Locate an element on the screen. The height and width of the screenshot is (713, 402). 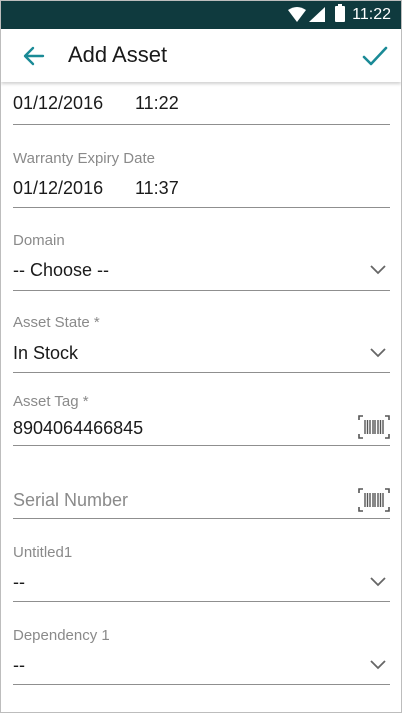
asset-state-label: Asset State * is located at coordinates (56, 322).